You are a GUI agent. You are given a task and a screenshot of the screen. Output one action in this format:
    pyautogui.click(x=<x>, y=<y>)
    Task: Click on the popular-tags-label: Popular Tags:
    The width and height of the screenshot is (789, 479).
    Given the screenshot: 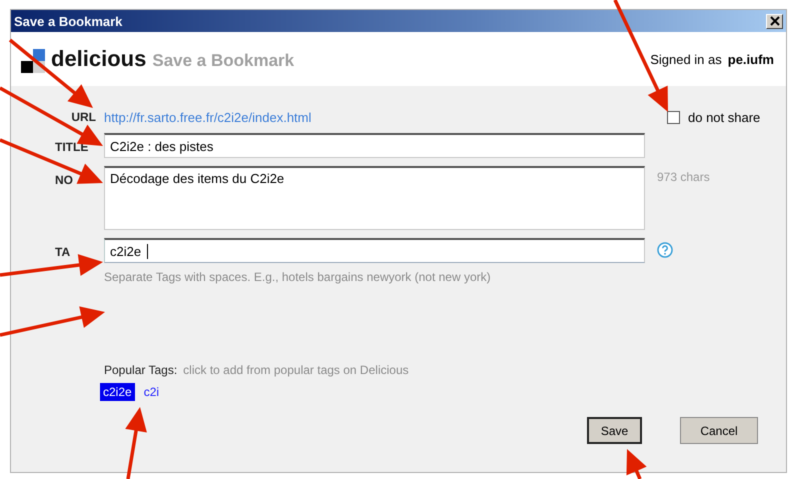 What is the action you would take?
    pyautogui.click(x=141, y=370)
    